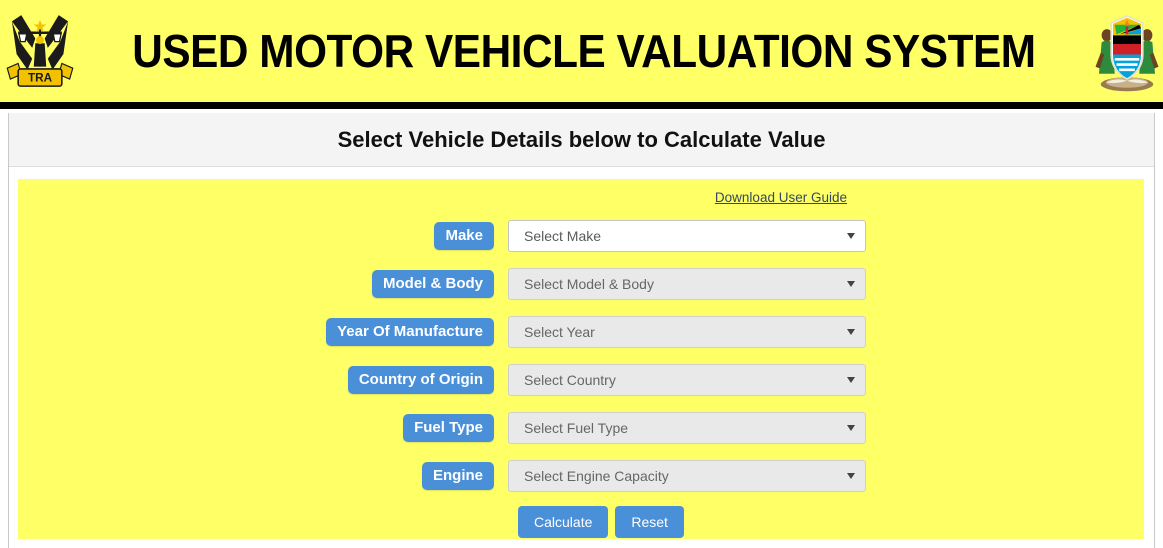  Describe the element at coordinates (563, 236) in the screenshot. I see `make-select-value: Select Make` at that location.